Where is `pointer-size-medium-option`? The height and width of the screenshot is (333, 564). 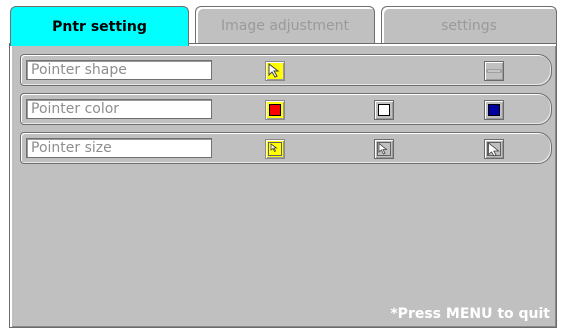 pointer-size-medium-option is located at coordinates (384, 149).